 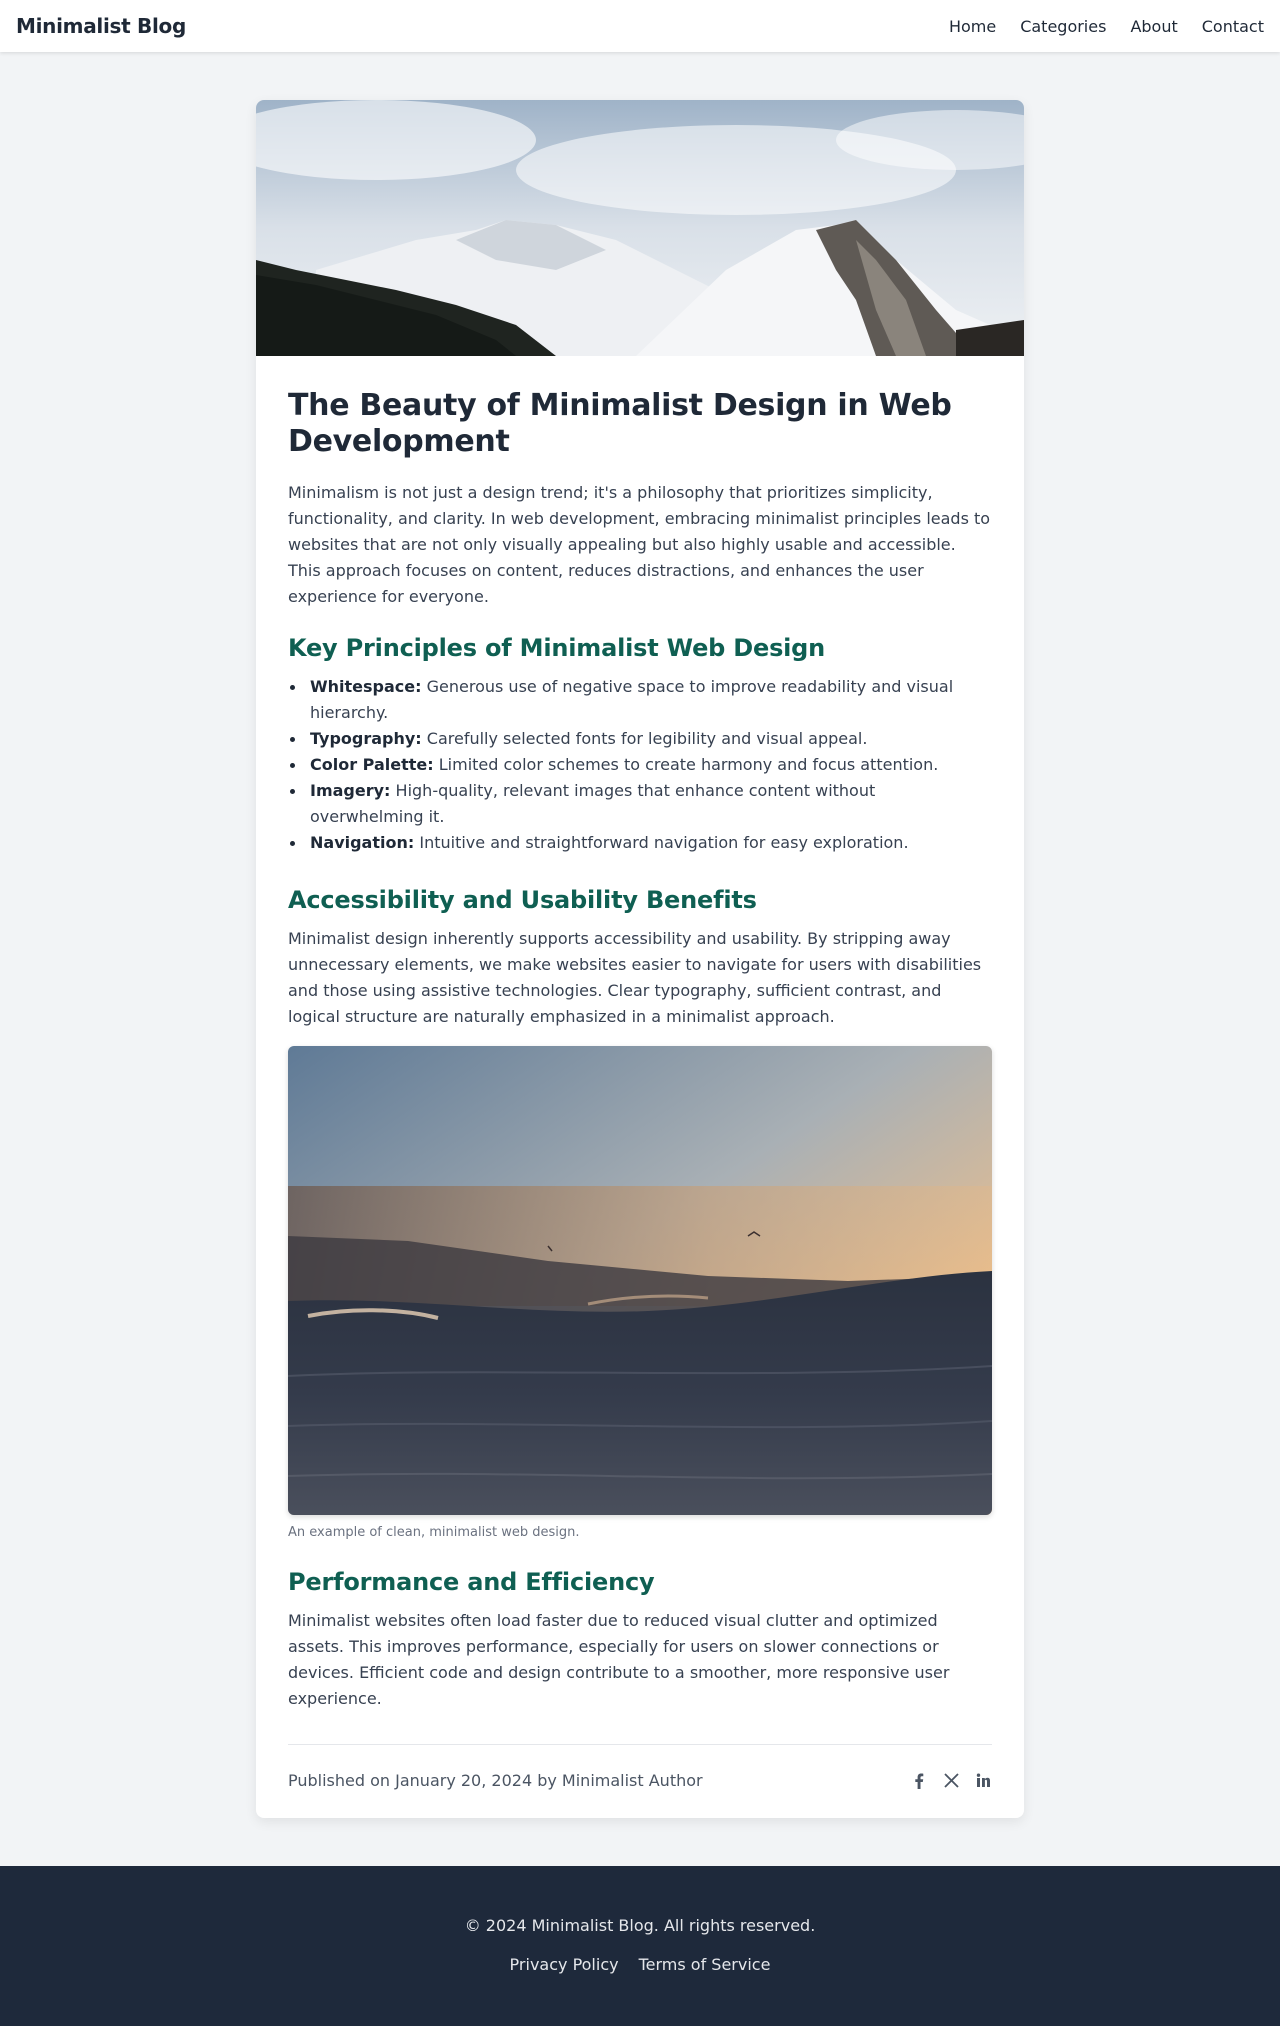 I want to click on privacy-policy-link: Privacy Policy, so click(x=564, y=1964).